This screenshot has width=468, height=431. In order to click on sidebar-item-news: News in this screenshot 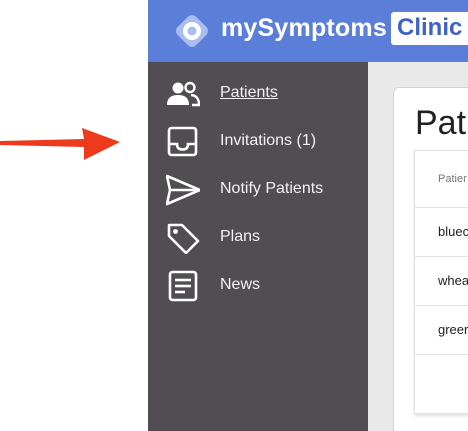, I will do `click(258, 286)`.